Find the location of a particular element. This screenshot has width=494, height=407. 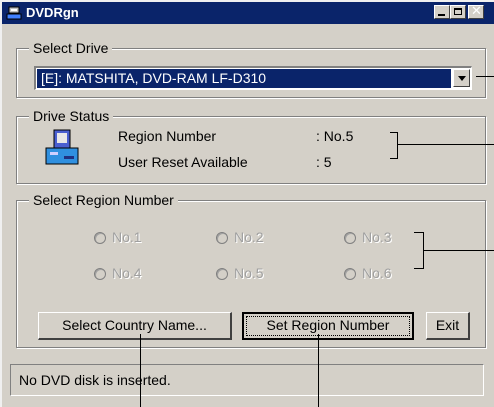

window-title: DVDRgn is located at coordinates (52, 12).